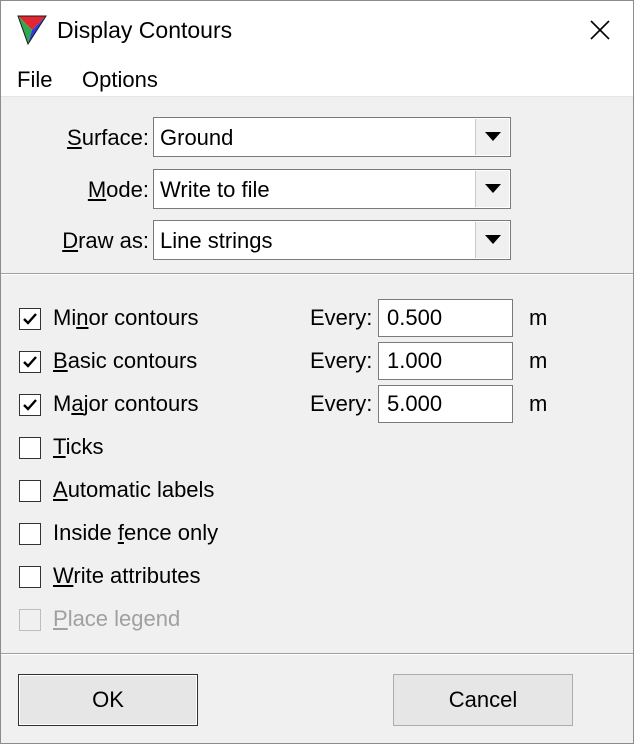 The height and width of the screenshot is (744, 634). What do you see at coordinates (538, 317) in the screenshot?
I see `minor-unit: m` at bounding box center [538, 317].